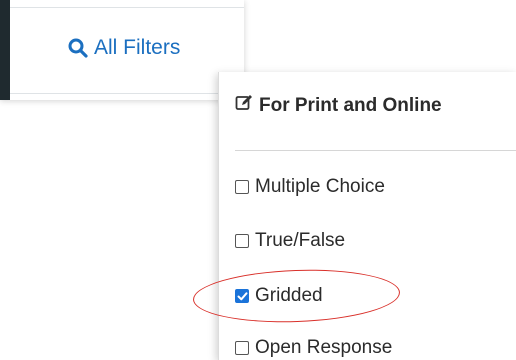 The image size is (516, 360). Describe the element at coordinates (350, 105) in the screenshot. I see `panel-header-label: For Print and Online` at that location.